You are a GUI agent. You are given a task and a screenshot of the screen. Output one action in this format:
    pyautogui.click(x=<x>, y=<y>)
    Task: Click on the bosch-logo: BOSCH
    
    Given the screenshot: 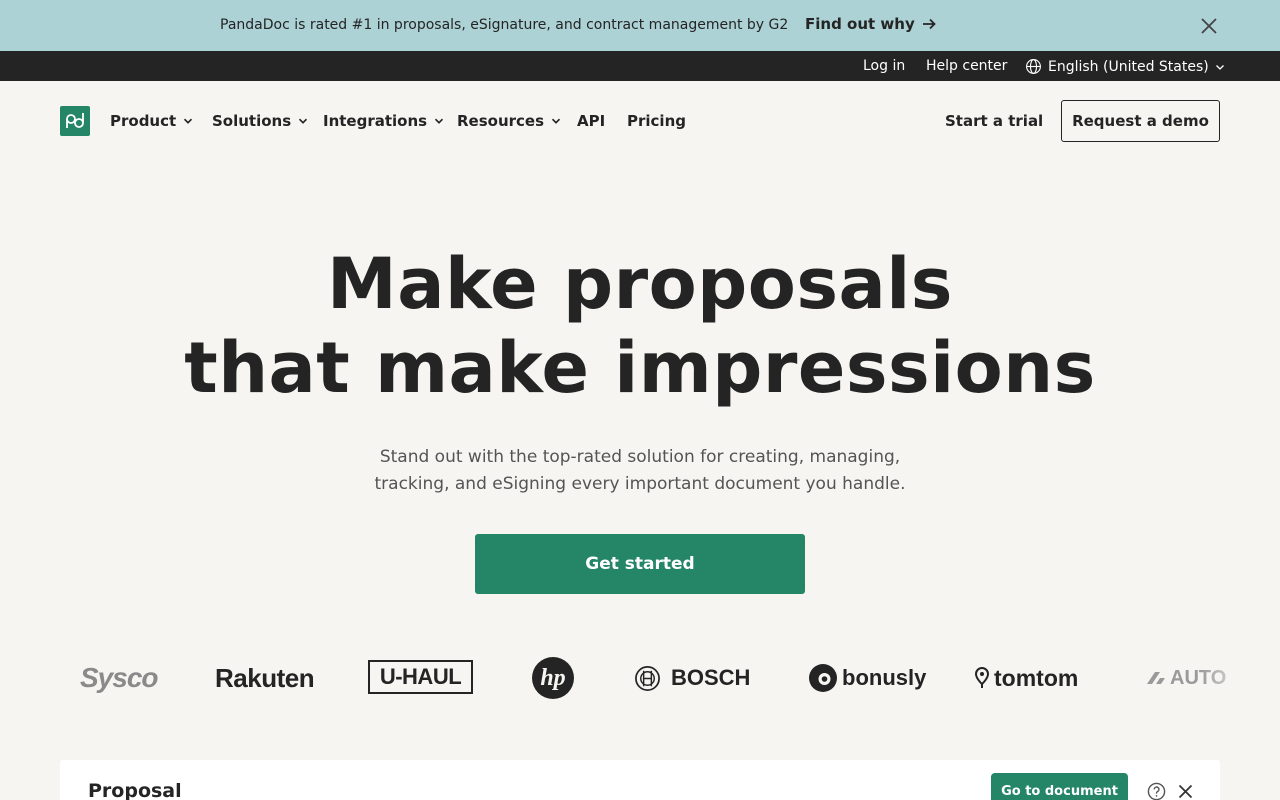 What is the action you would take?
    pyautogui.click(x=692, y=678)
    